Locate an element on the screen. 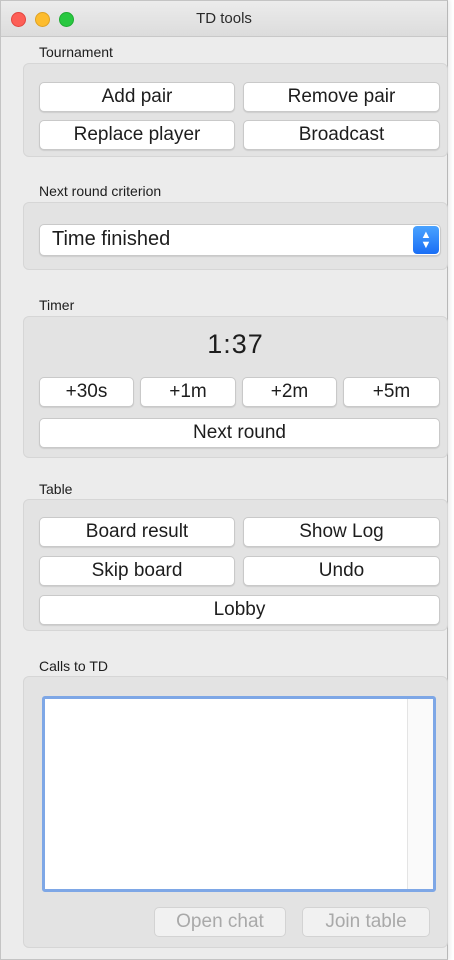 The image size is (454, 960). show-log-button: Show Log is located at coordinates (341, 532).